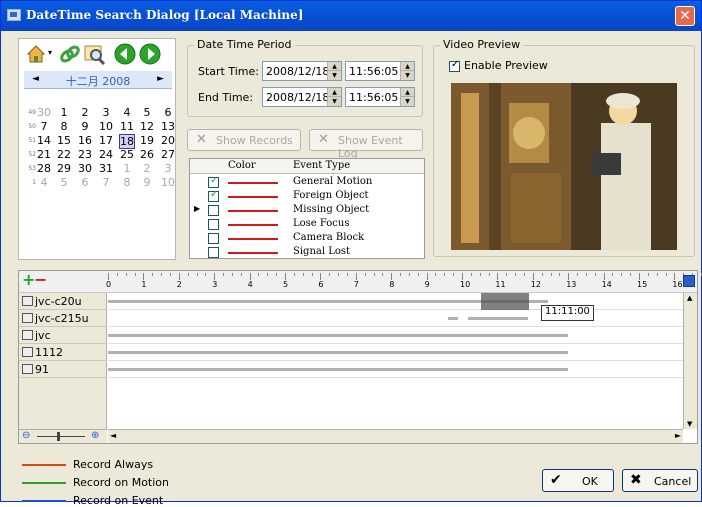 The image size is (702, 507). What do you see at coordinates (63, 301) in the screenshot?
I see `camera-row: jvc-c20u` at bounding box center [63, 301].